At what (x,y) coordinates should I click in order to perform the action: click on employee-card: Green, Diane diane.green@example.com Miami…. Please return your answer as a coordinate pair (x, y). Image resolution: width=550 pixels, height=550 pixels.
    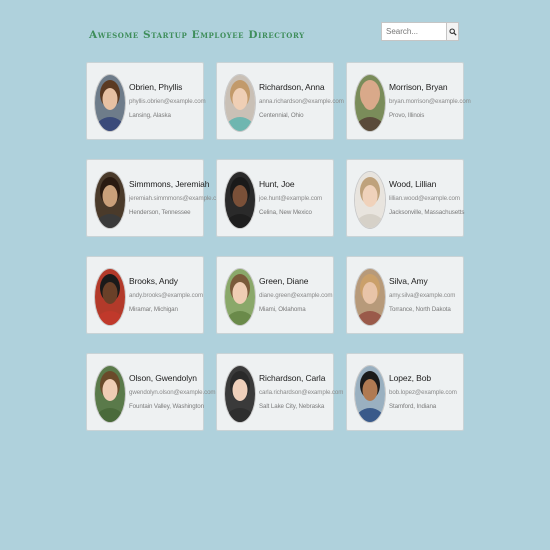
    Looking at the image, I should click on (275, 295).